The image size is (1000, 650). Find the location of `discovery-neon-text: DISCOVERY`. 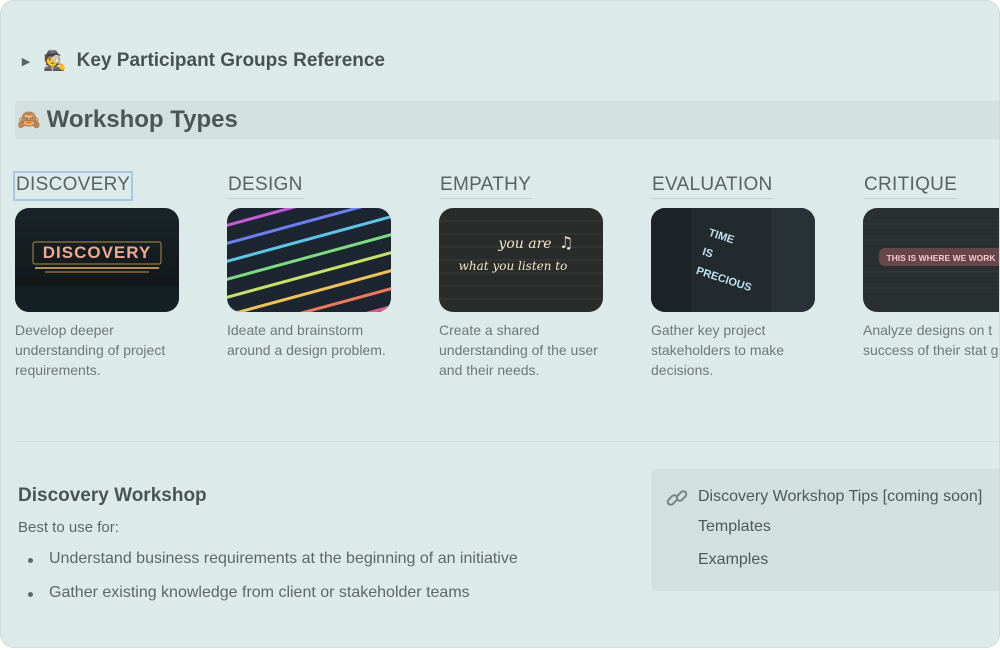

discovery-neon-text: DISCOVERY is located at coordinates (97, 252).